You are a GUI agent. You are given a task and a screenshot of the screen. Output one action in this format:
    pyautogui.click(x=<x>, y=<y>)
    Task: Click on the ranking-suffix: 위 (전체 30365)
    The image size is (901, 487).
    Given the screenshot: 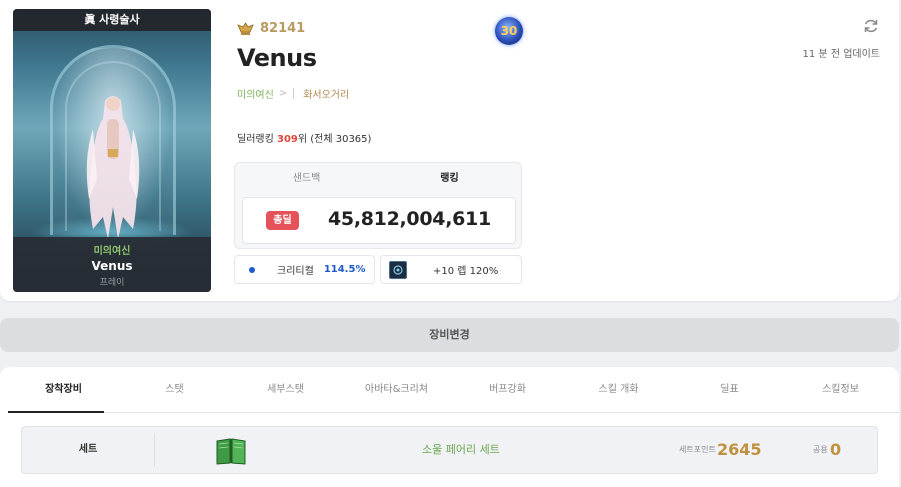 What is the action you would take?
    pyautogui.click(x=334, y=139)
    